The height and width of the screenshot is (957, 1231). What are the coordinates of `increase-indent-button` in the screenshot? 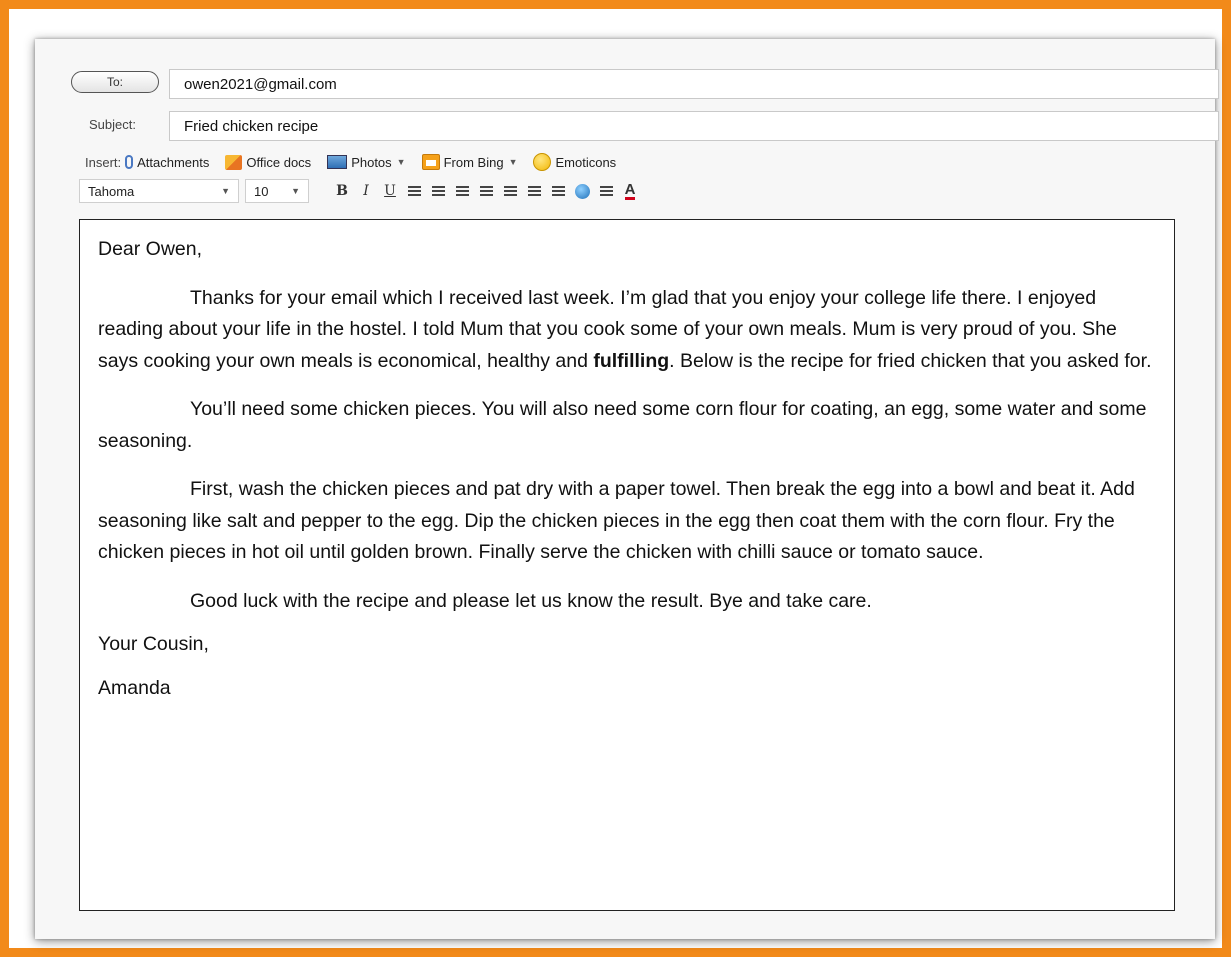 It's located at (558, 191).